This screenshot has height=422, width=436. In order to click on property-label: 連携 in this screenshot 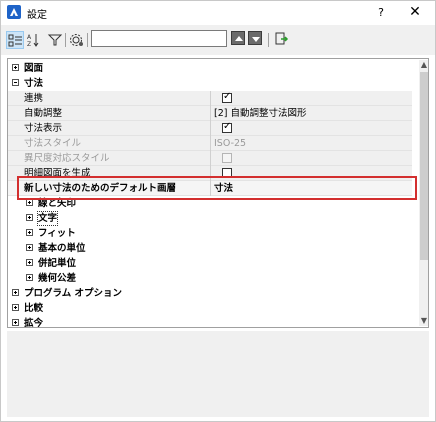, I will do `click(34, 98)`.